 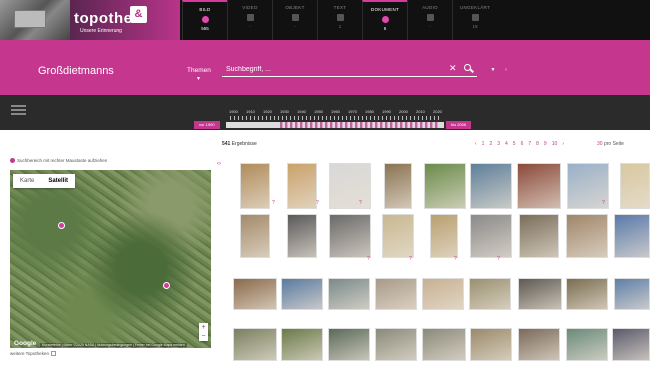 What do you see at coordinates (506, 70) in the screenshot?
I see `caret-right-icon: ›` at bounding box center [506, 70].